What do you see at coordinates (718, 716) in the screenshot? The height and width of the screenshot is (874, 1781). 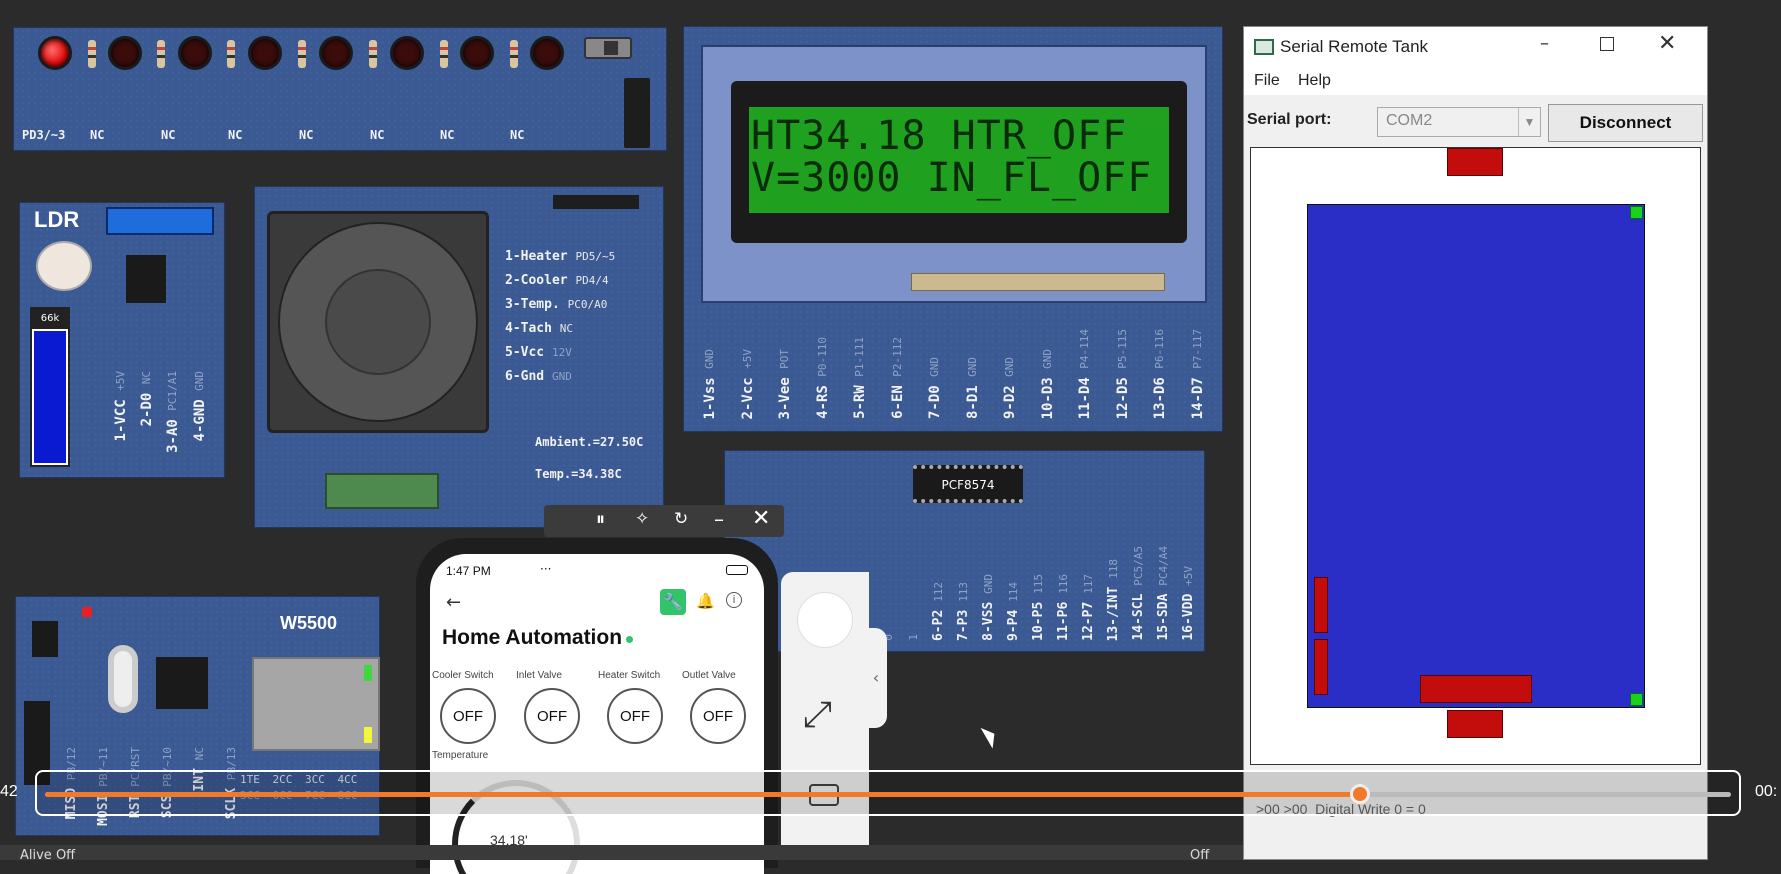 I see `outlet-valve-button: OFF` at bounding box center [718, 716].